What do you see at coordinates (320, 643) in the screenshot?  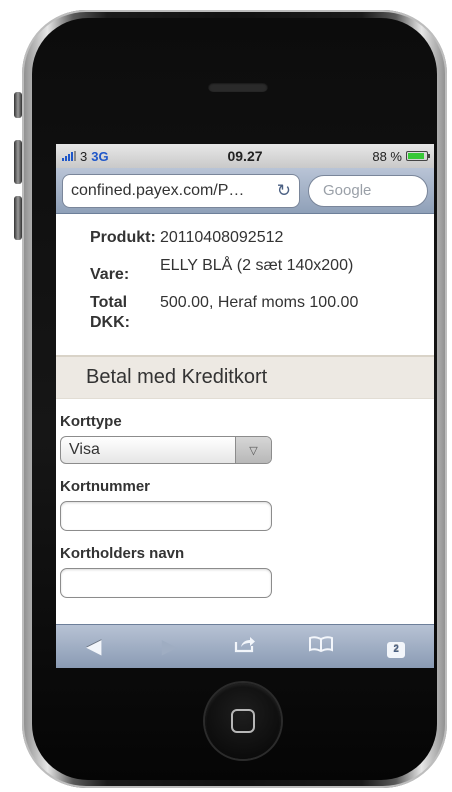 I see `book-glyph` at bounding box center [320, 643].